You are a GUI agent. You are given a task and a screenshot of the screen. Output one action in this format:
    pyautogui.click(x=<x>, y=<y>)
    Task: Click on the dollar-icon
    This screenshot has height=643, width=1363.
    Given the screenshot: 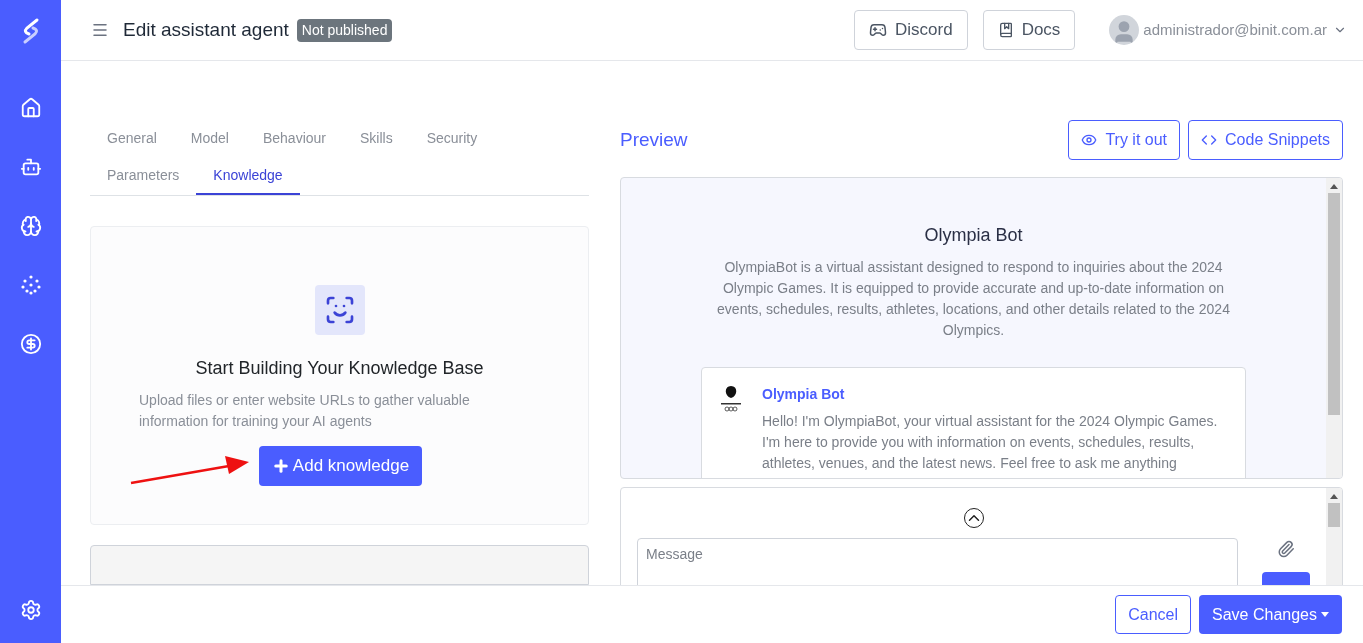 What is the action you would take?
    pyautogui.click(x=30, y=344)
    